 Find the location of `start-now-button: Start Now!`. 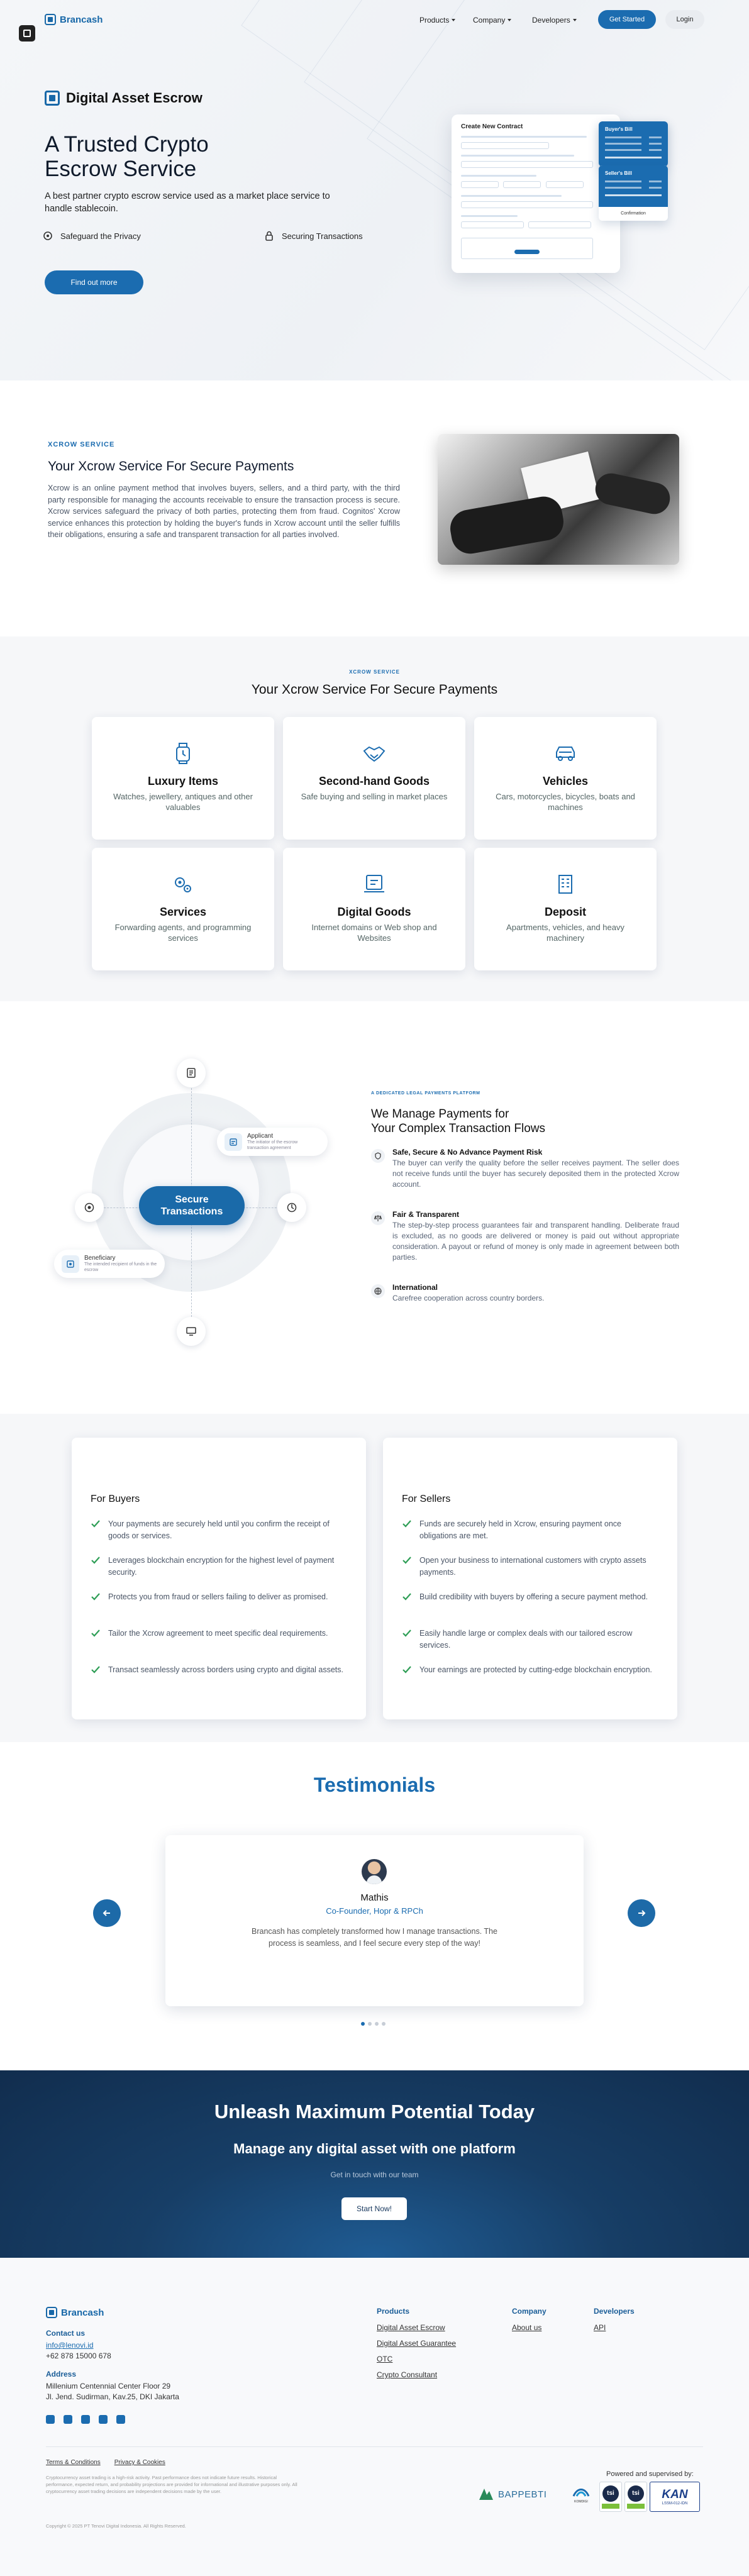

start-now-button: Start Now! is located at coordinates (374, 2208).